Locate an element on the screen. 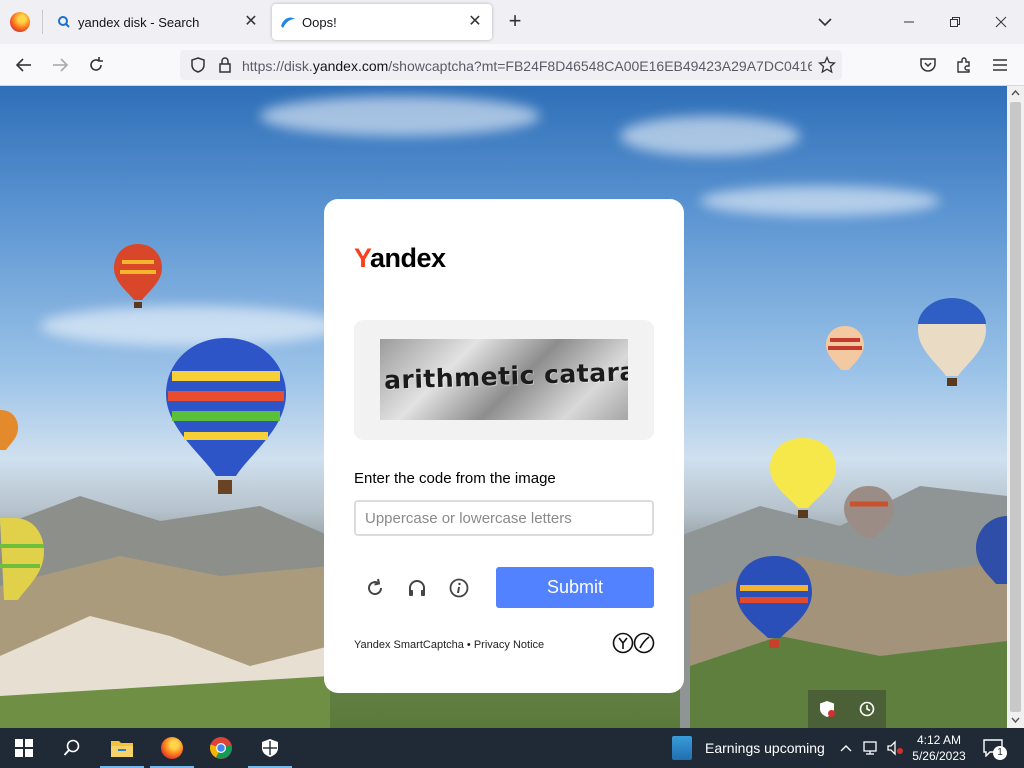  refresh-captcha-button is located at coordinates (375, 588).